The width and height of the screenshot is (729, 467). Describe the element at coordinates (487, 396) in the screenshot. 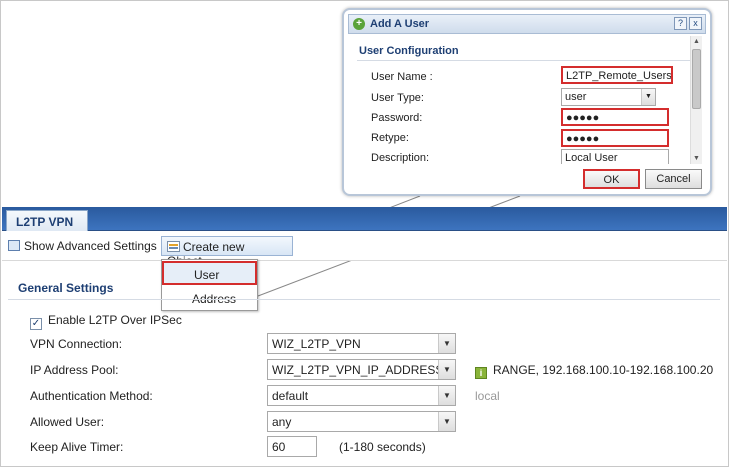

I see `auth-method-hint: local` at that location.